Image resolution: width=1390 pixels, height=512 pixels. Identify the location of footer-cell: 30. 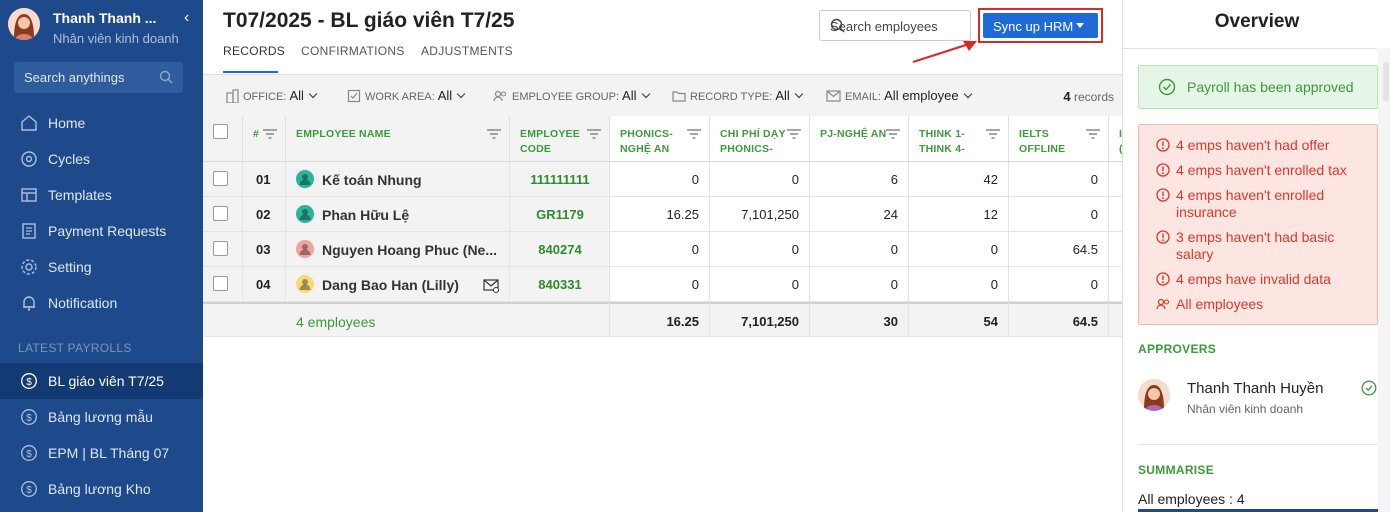
(859, 319).